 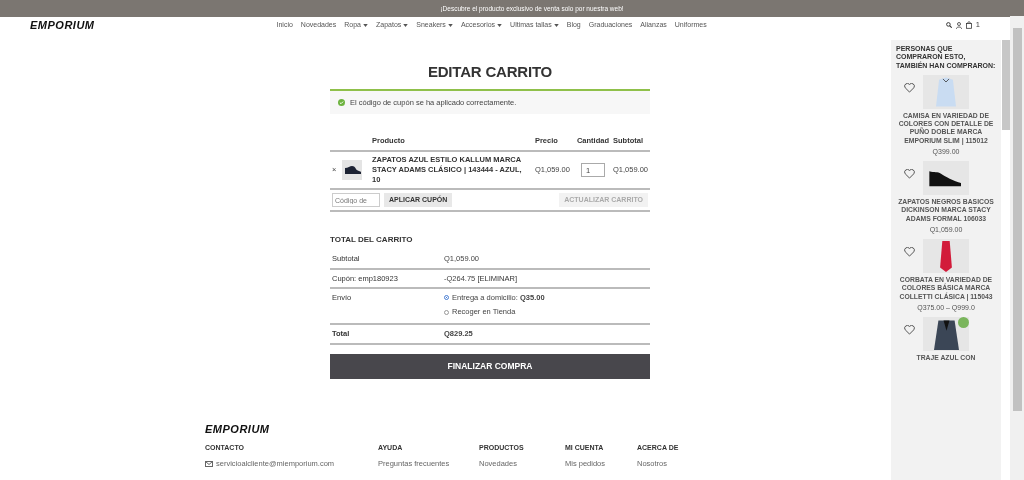 What do you see at coordinates (62, 25) in the screenshot?
I see `brand-logo: EMPORIUM` at bounding box center [62, 25].